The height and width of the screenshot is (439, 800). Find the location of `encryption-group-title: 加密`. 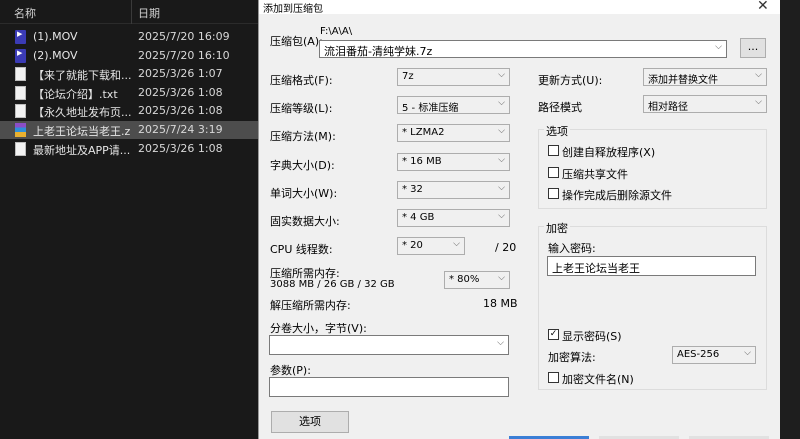

encryption-group-title: 加密 is located at coordinates (557, 228).